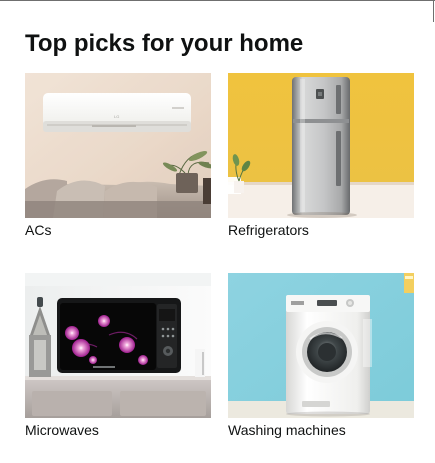 Image resolution: width=435 pixels, height=463 pixels. I want to click on ac-label: ACs, so click(38, 230).